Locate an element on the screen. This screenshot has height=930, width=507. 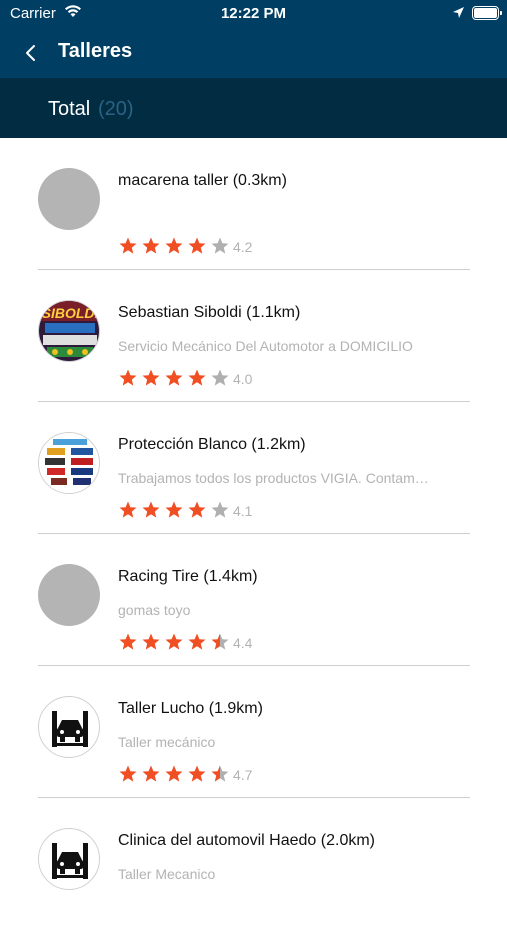
workshop-description: gomas toyo is located at coordinates (154, 610).